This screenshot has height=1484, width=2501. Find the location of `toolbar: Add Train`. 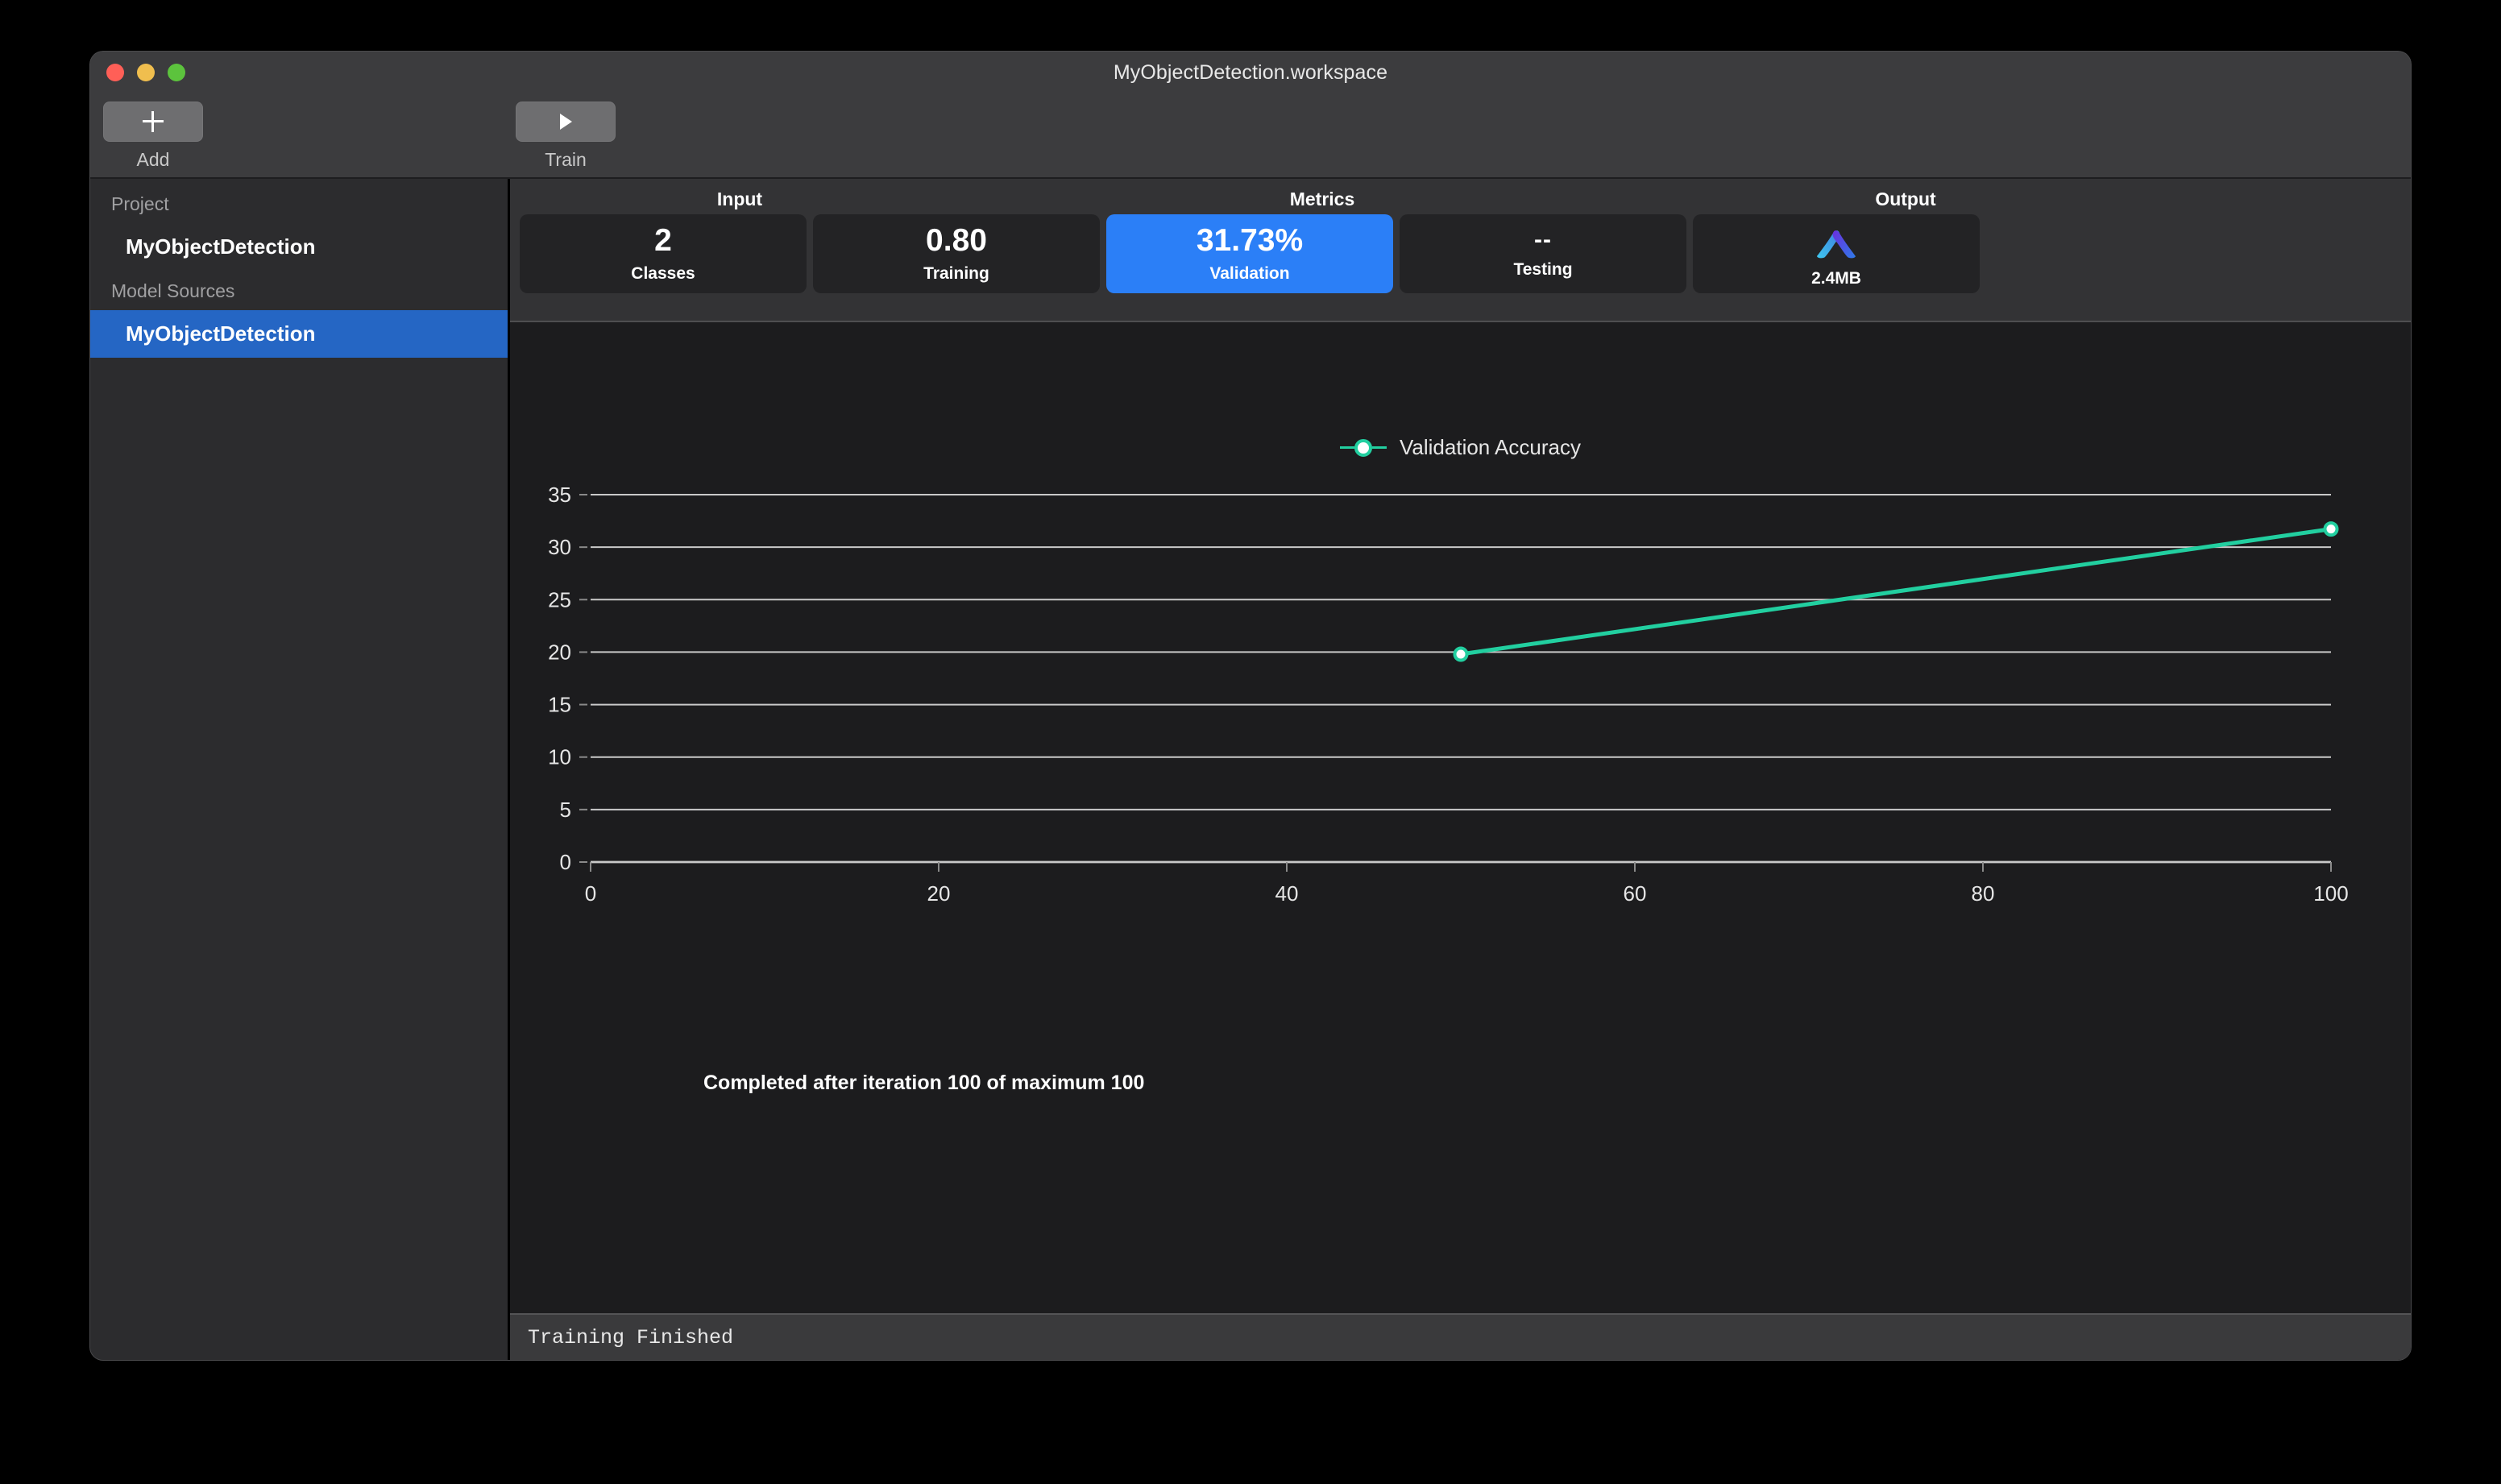

toolbar: Add Train is located at coordinates (1250, 136).